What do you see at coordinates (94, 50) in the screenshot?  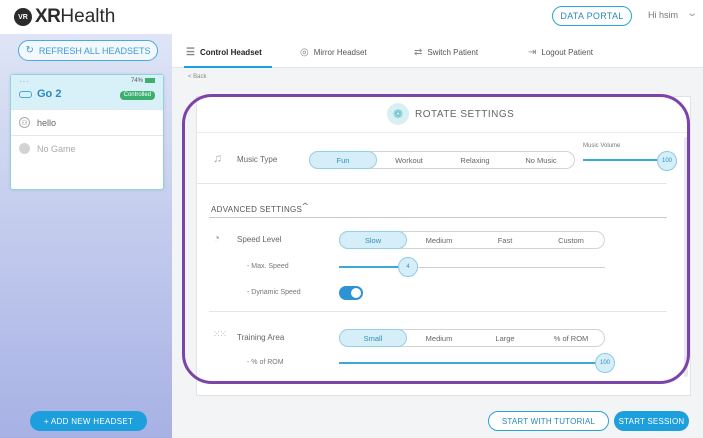 I see `refresh-label: REFRESH ALL HEADSETS` at bounding box center [94, 50].